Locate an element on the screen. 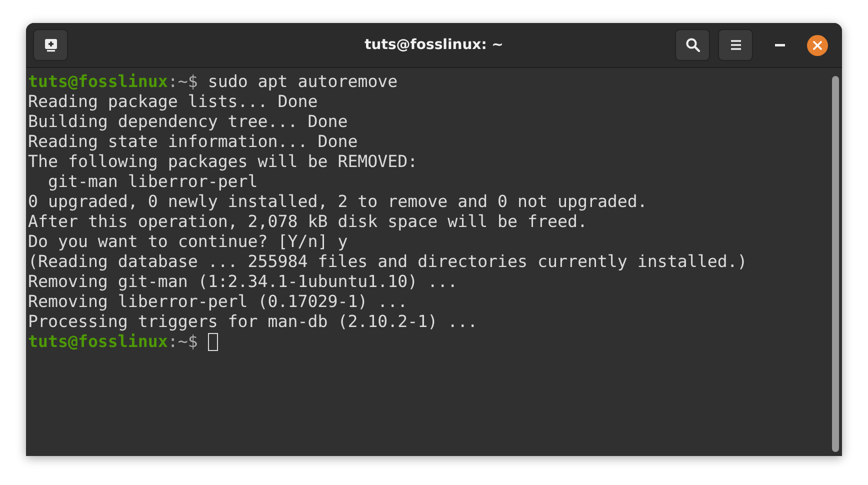 The image size is (868, 485). output-line: Reading package lists... Done is located at coordinates (173, 102).